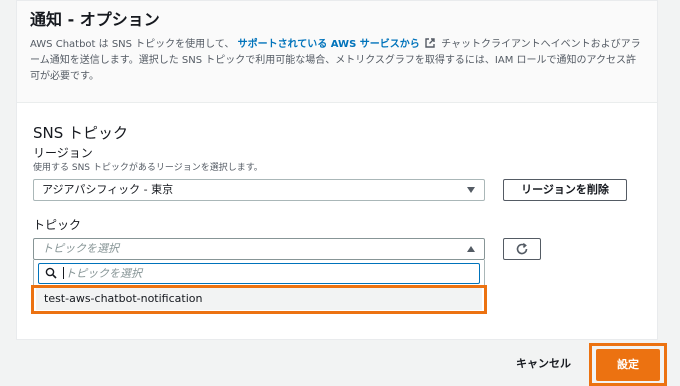 The height and width of the screenshot is (386, 680). I want to click on refresh-topics-button, so click(522, 249).